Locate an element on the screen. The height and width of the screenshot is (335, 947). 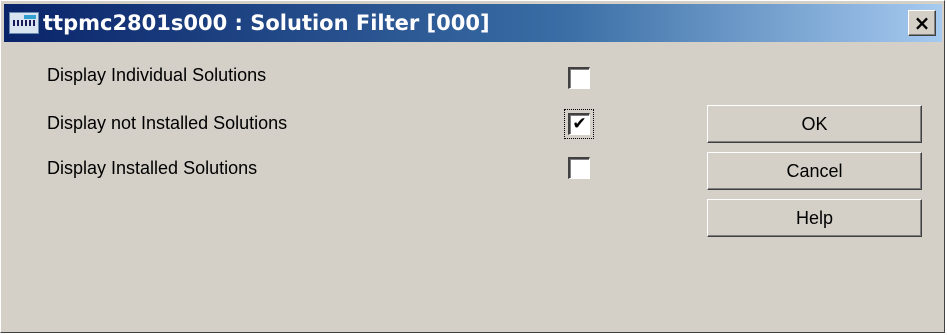
checkbox-individual-solutions is located at coordinates (579, 78).